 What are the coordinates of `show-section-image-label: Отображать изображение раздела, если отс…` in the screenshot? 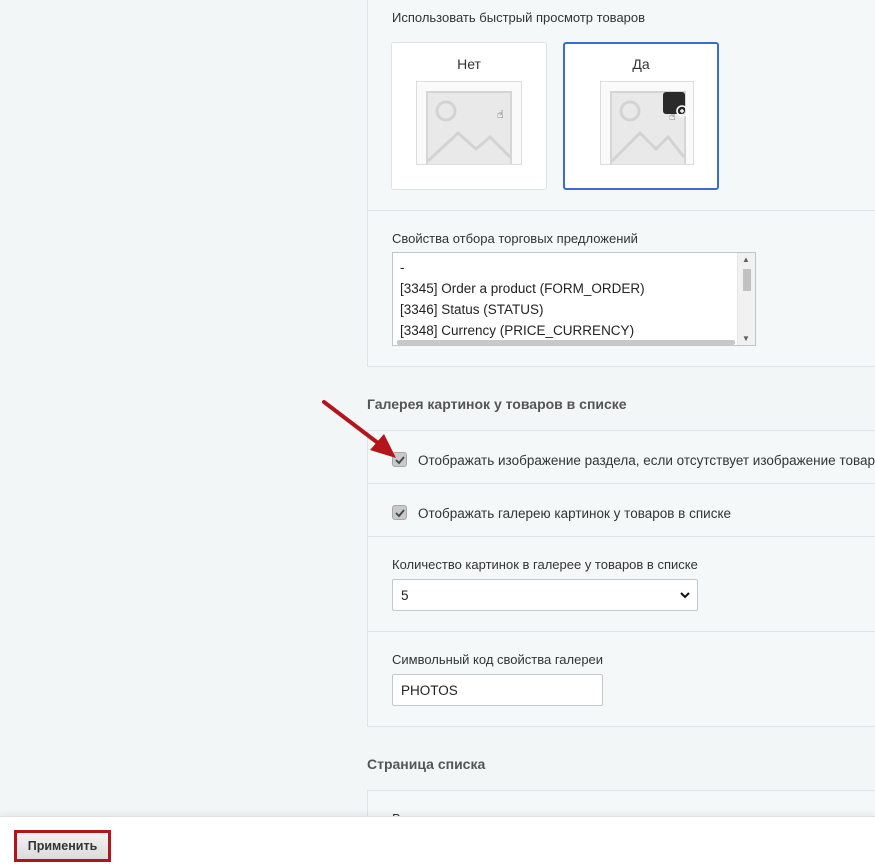 It's located at (646, 460).